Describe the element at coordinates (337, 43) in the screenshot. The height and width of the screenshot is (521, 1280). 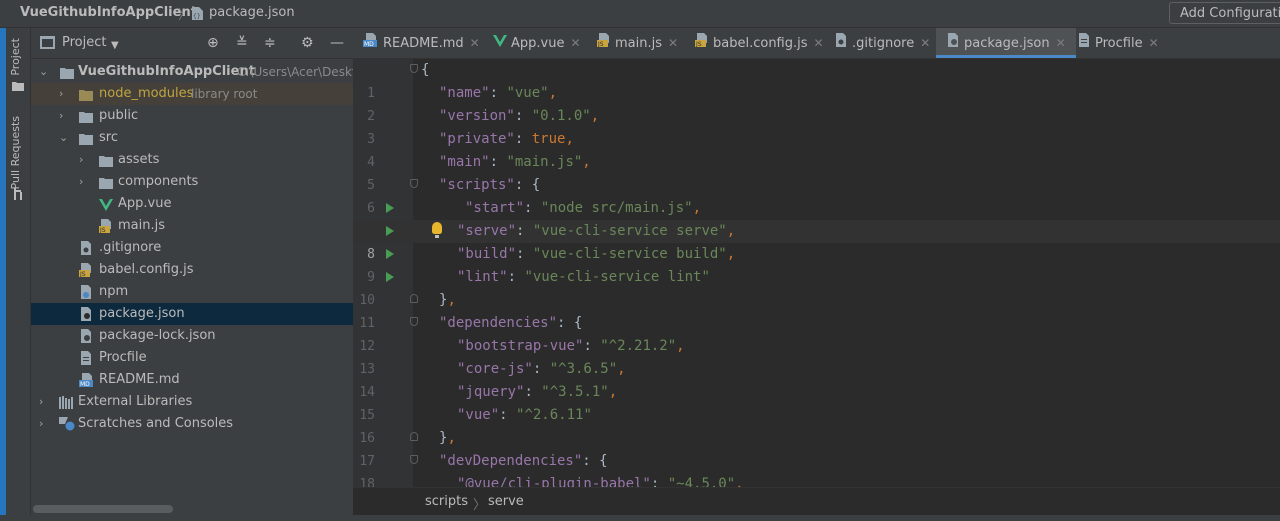
I see `minimize-icon: —` at that location.